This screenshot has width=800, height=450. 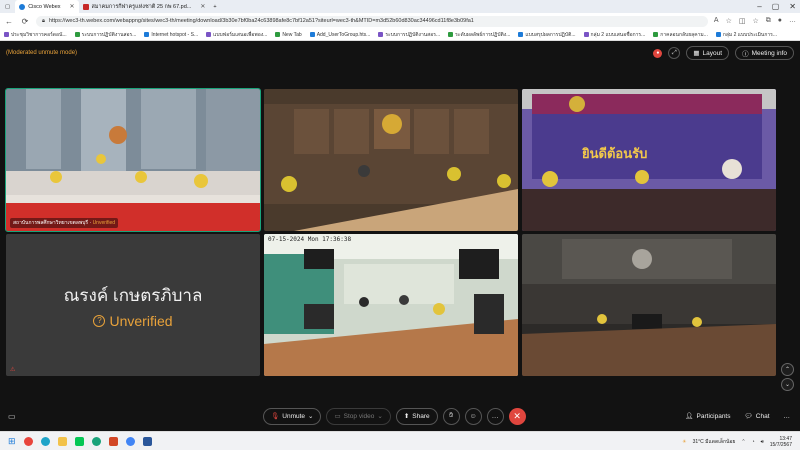 I want to click on fullscreen-icon: ⤢, so click(x=674, y=53).